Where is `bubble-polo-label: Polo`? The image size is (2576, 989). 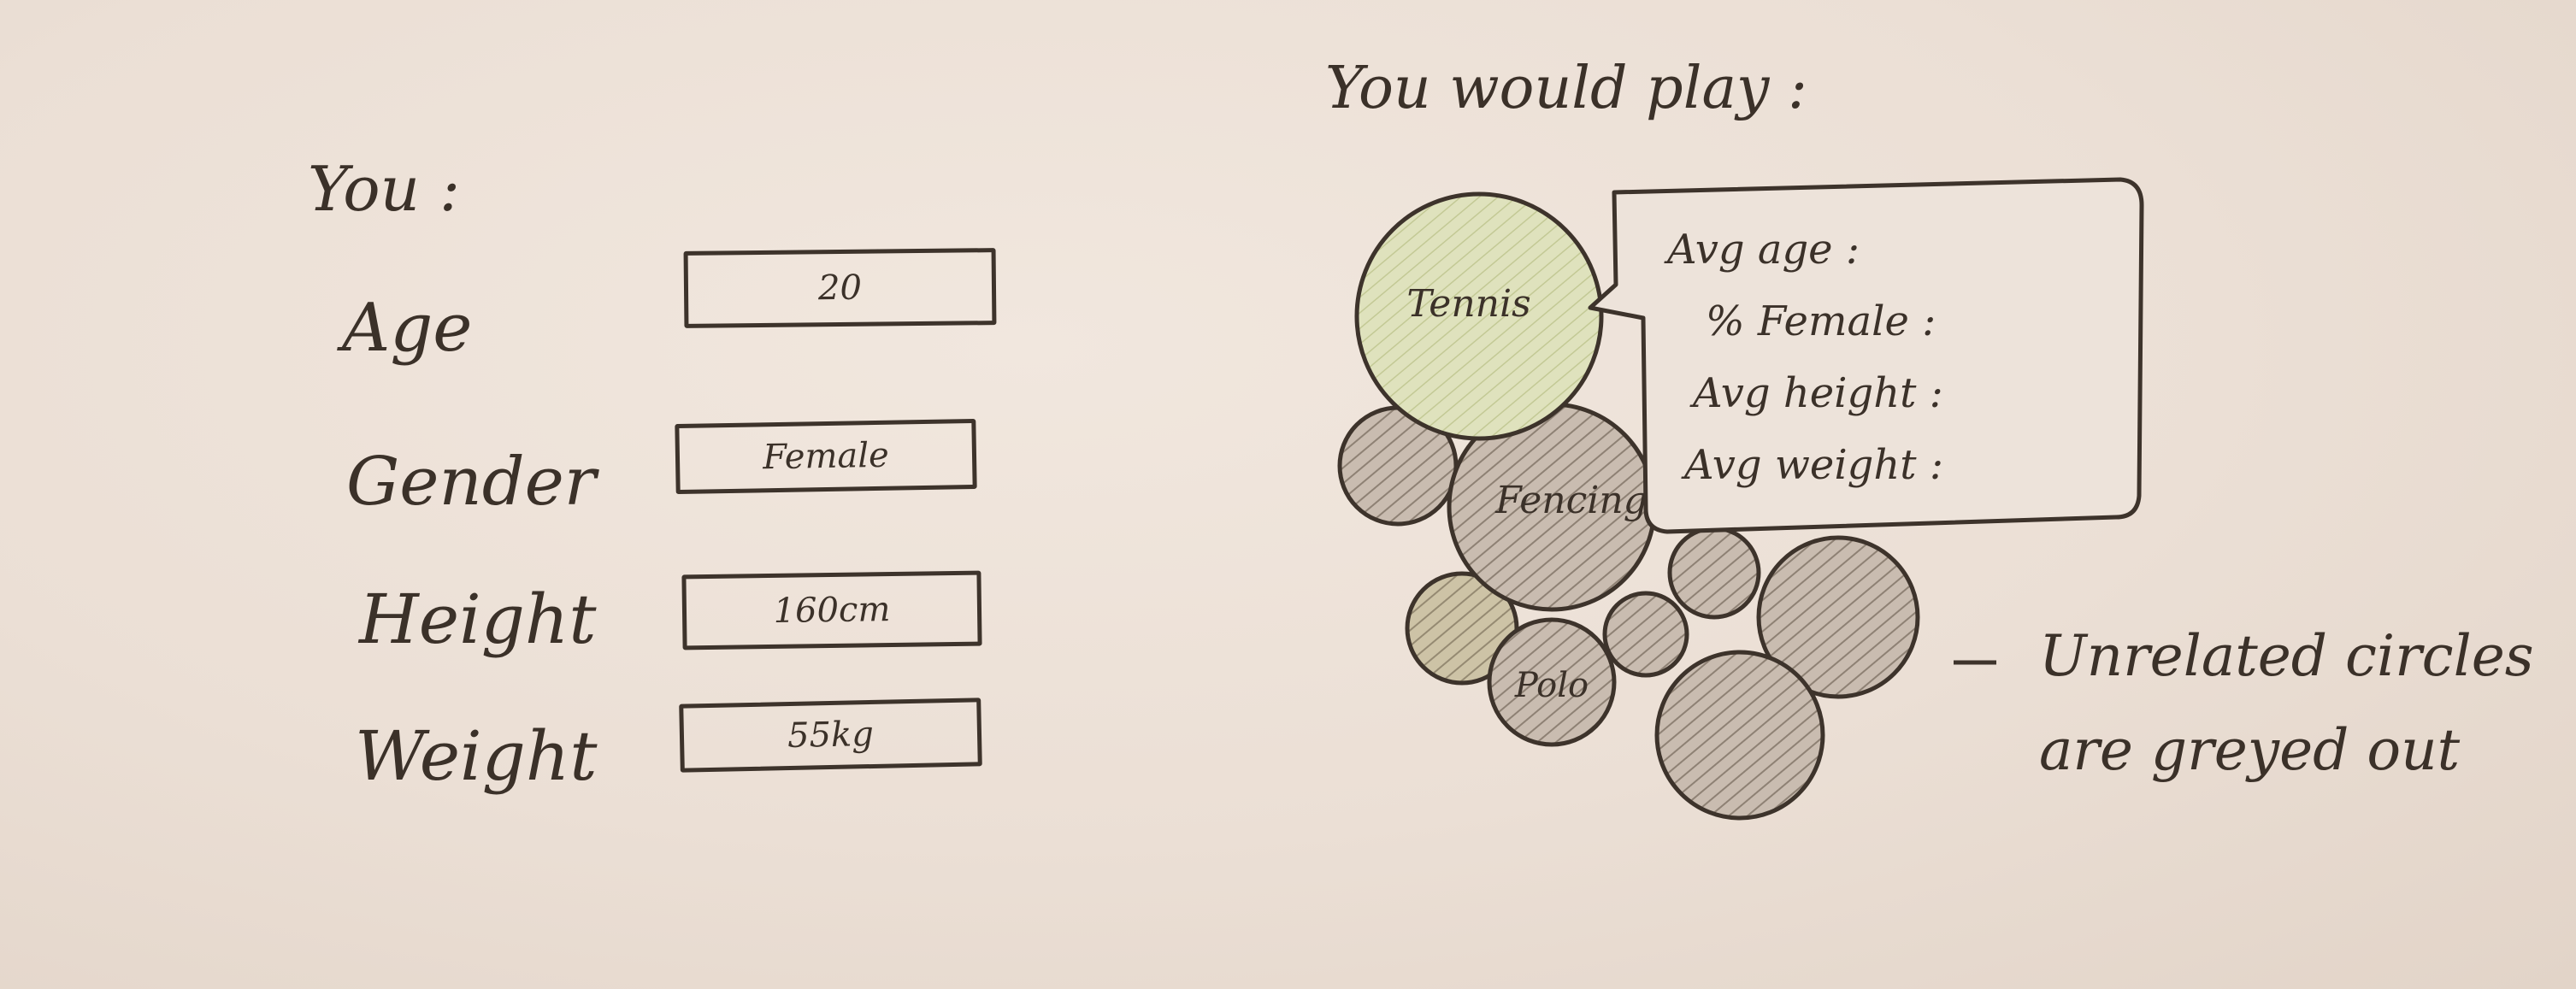 bubble-polo-label: Polo is located at coordinates (1551, 685).